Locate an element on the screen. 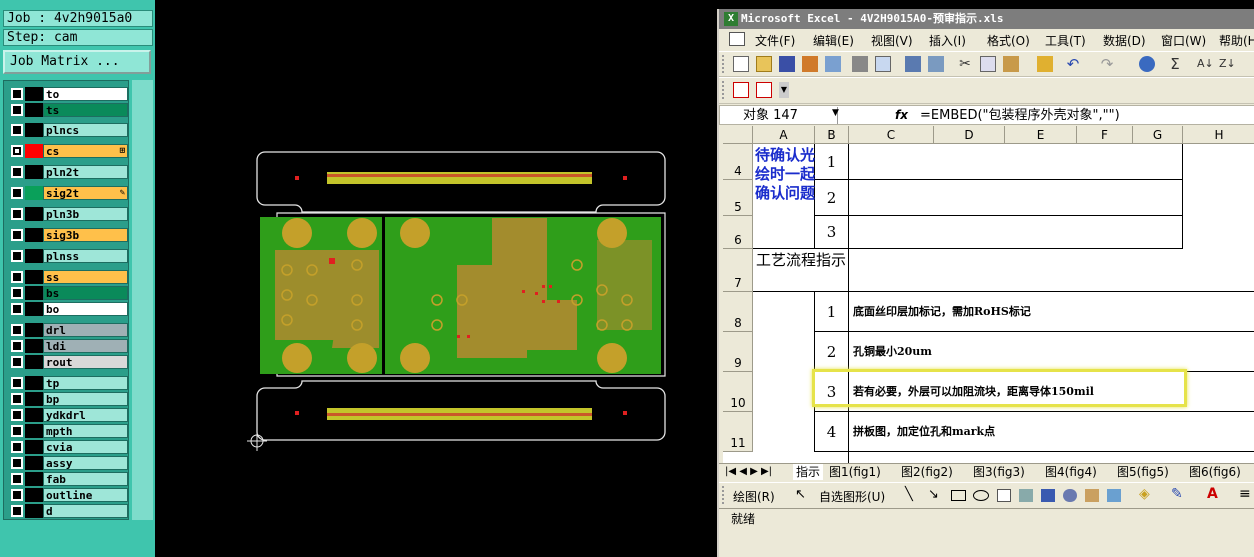  layer-name: d is located at coordinates (85, 511).